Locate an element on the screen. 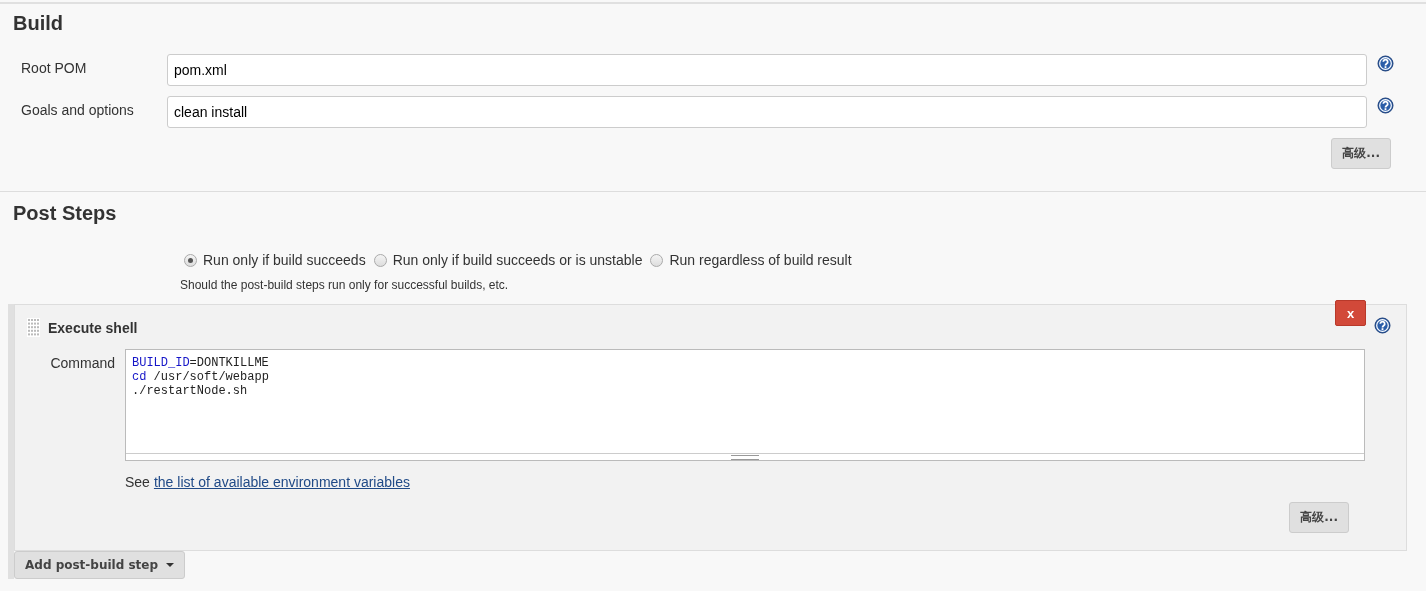 Image resolution: width=1426 pixels, height=591 pixels. input-field: clean install is located at coordinates (767, 112).